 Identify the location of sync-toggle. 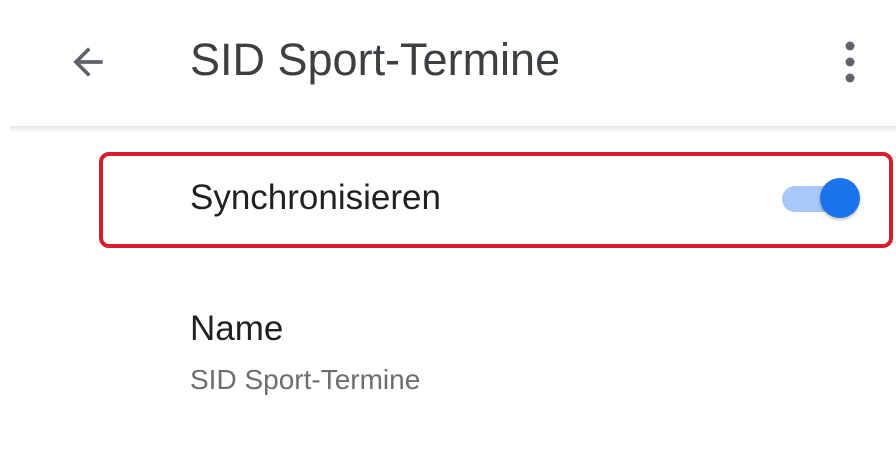
(818, 198).